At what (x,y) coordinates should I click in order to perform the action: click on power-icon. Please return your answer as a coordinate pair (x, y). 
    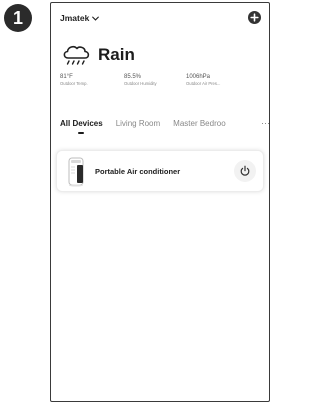
    Looking at the image, I should click on (245, 170).